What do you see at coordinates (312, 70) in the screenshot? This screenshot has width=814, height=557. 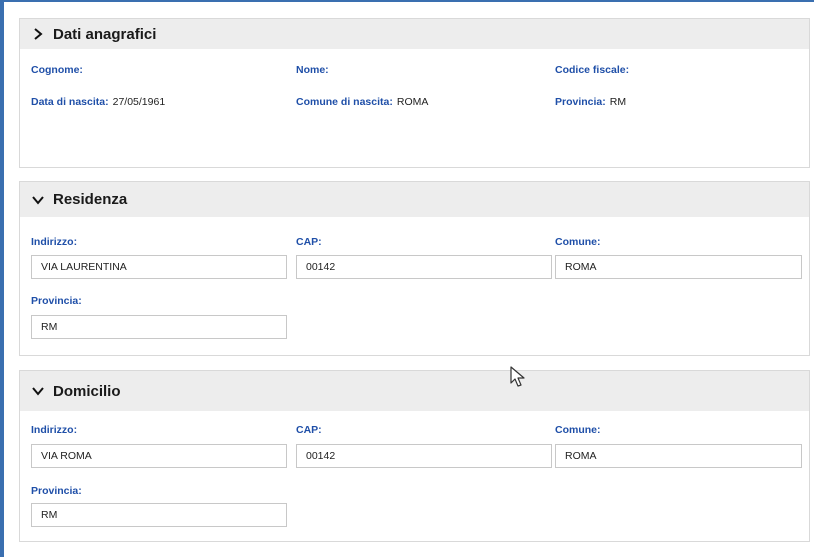 I see `nome-label: Nome:` at bounding box center [312, 70].